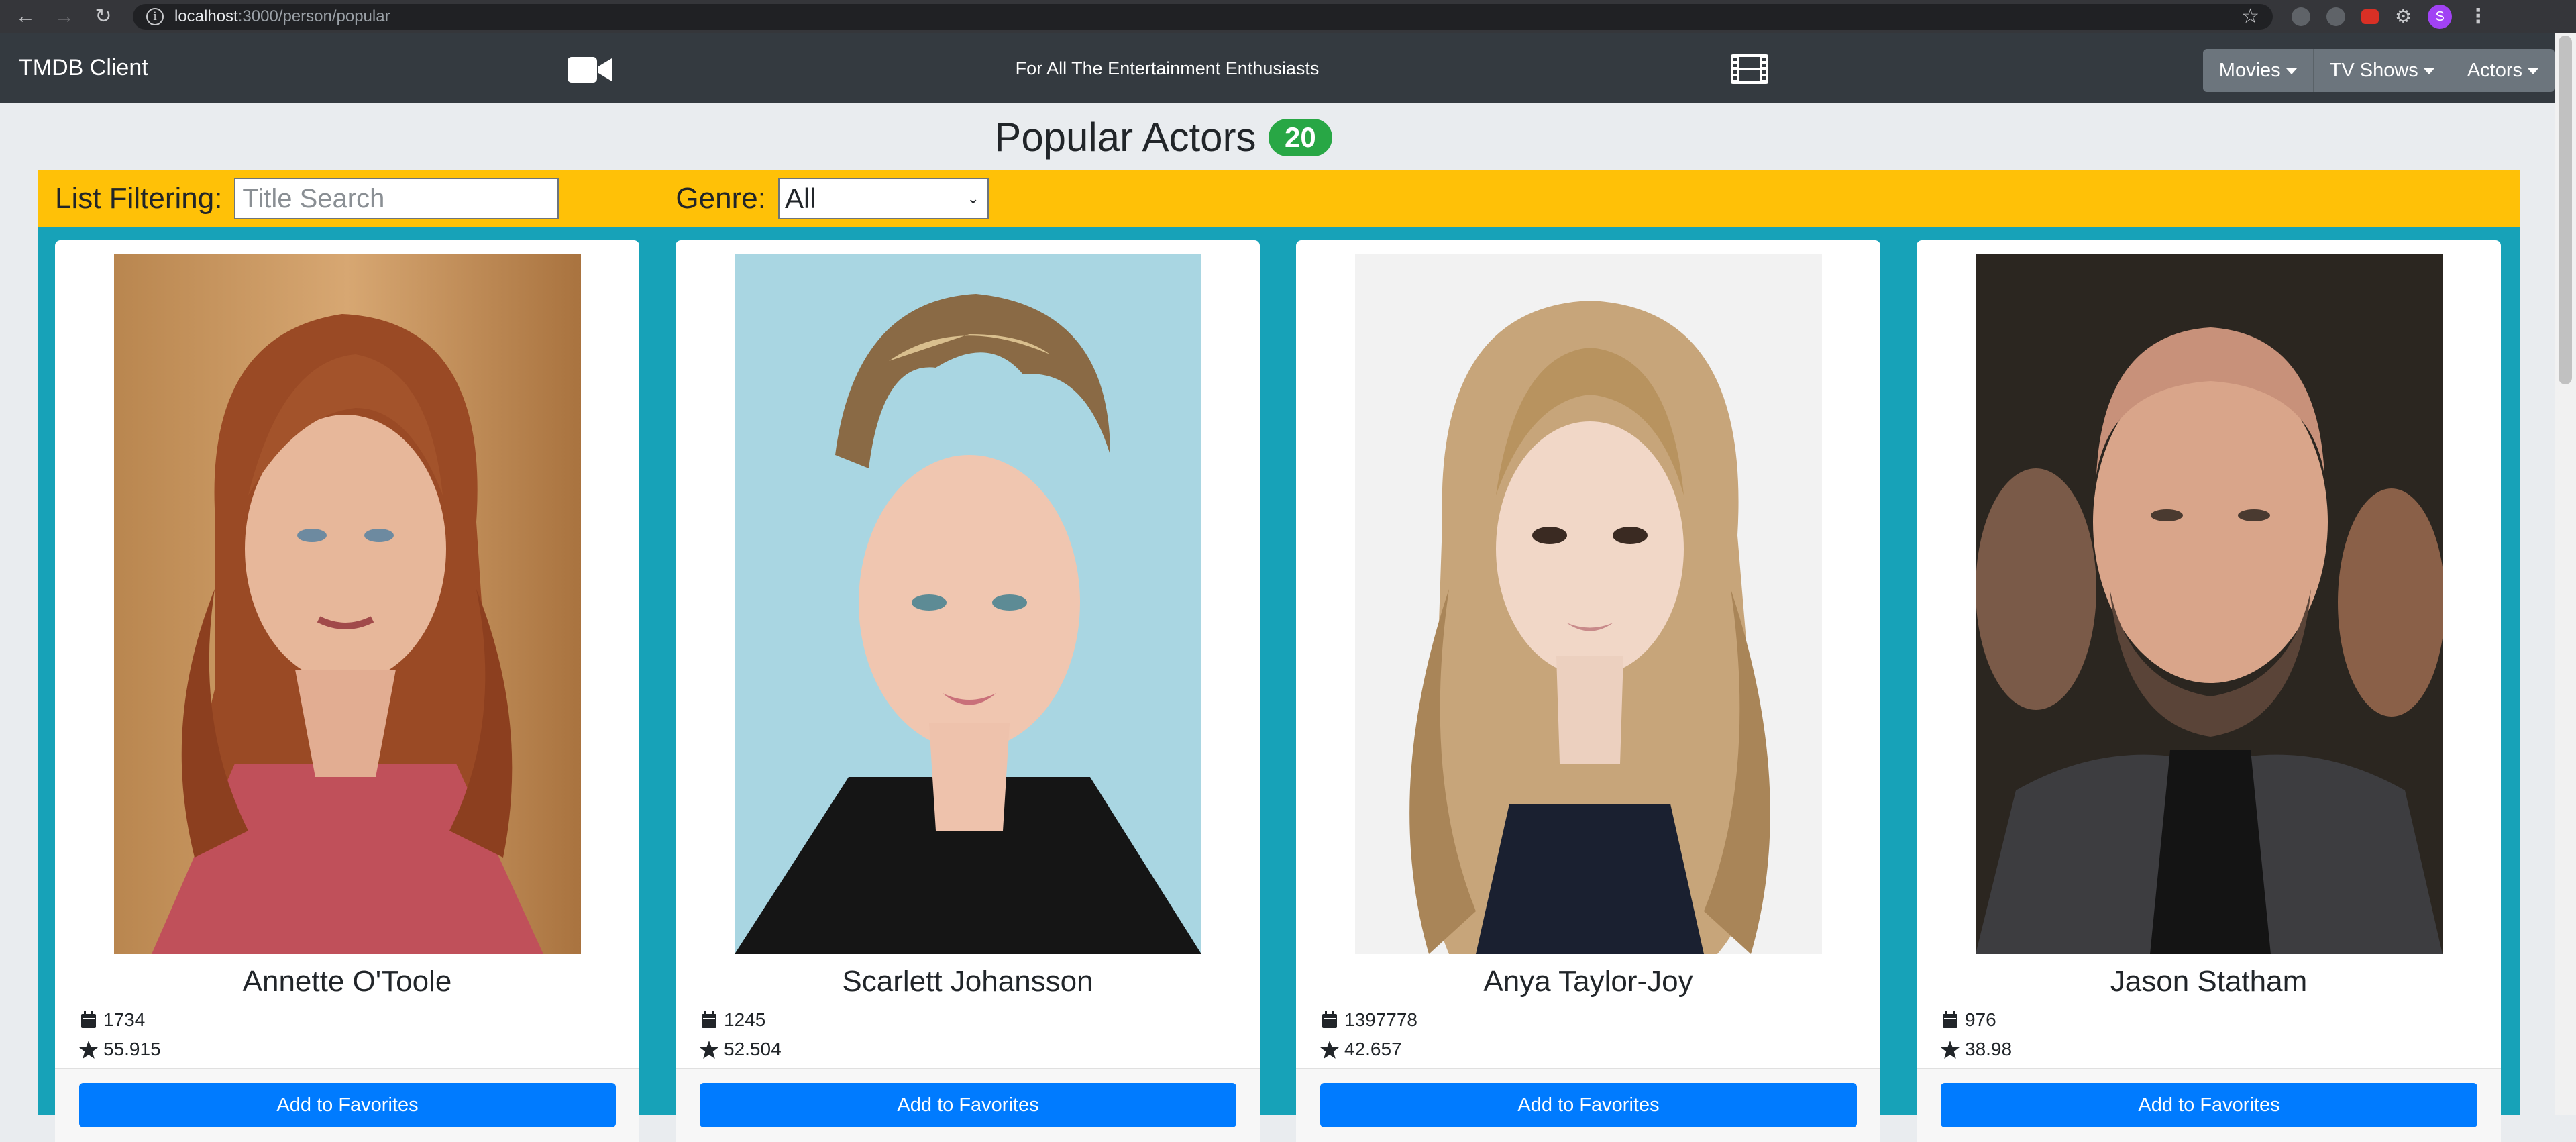  What do you see at coordinates (1203, 16) in the screenshot?
I see `address-bar: i localhost:3000/person/popular ☆` at bounding box center [1203, 16].